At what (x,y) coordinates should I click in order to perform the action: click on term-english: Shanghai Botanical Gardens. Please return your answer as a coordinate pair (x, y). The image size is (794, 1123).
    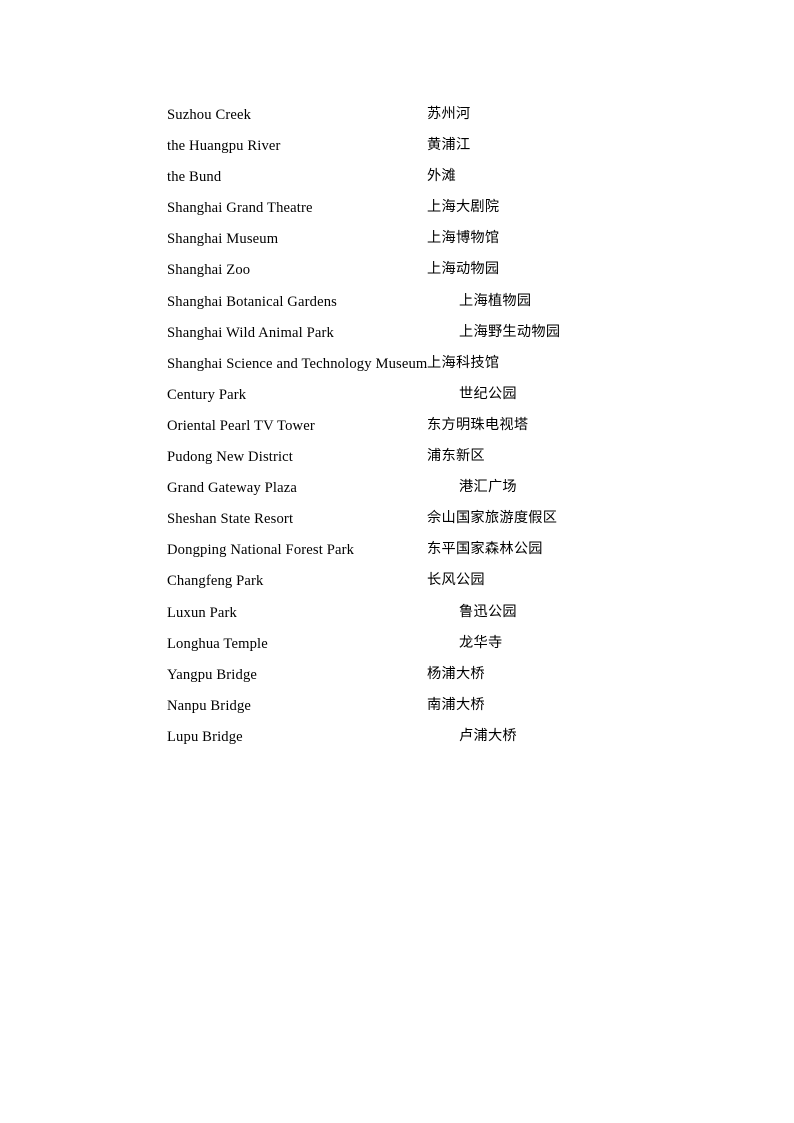
    Looking at the image, I should click on (252, 301).